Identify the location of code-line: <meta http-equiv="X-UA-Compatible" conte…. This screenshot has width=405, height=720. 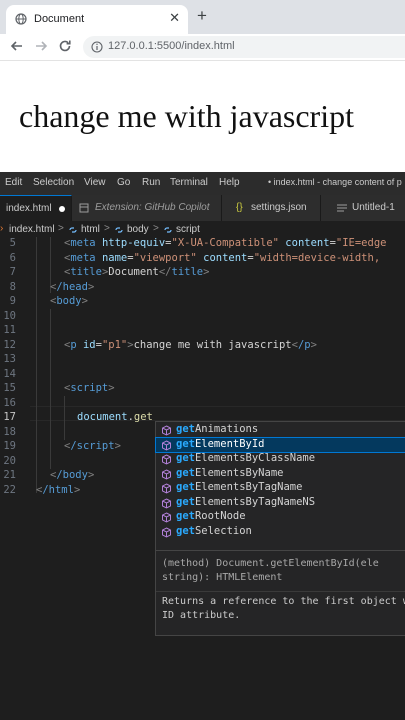
(225, 243).